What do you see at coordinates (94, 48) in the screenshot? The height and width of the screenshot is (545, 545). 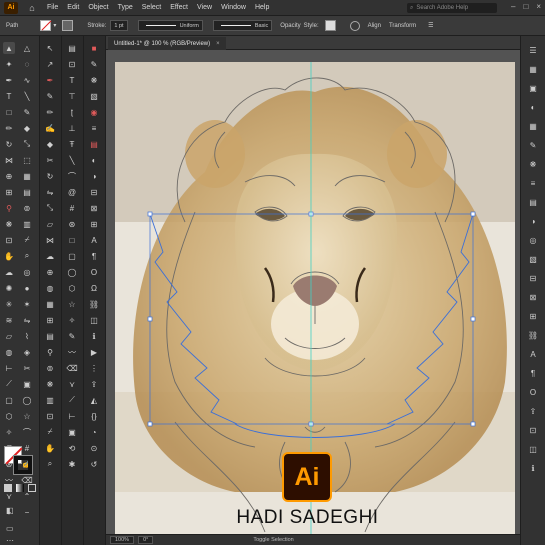 I see `swatch-icon: ■` at bounding box center [94, 48].